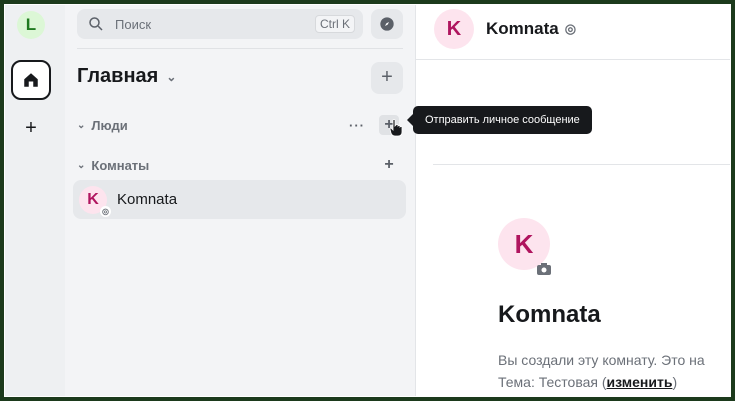 The width and height of the screenshot is (735, 401). I want to click on room-name: Komnata, so click(147, 199).